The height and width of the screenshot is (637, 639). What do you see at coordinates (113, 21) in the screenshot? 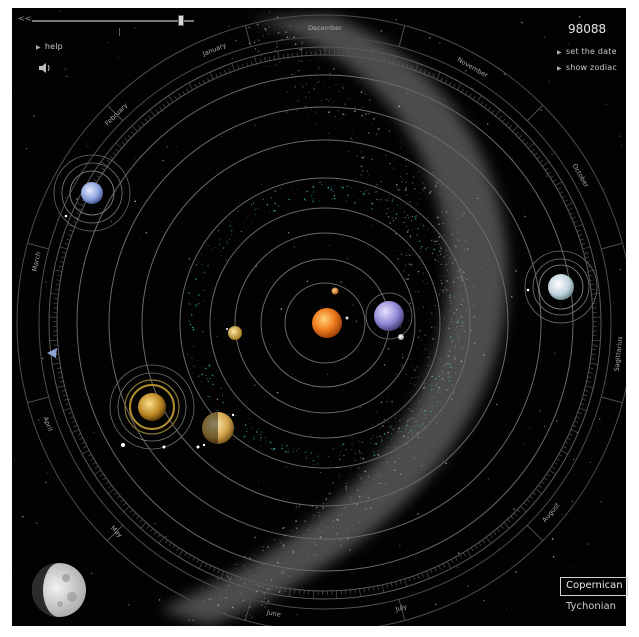
I see `slider-track` at bounding box center [113, 21].